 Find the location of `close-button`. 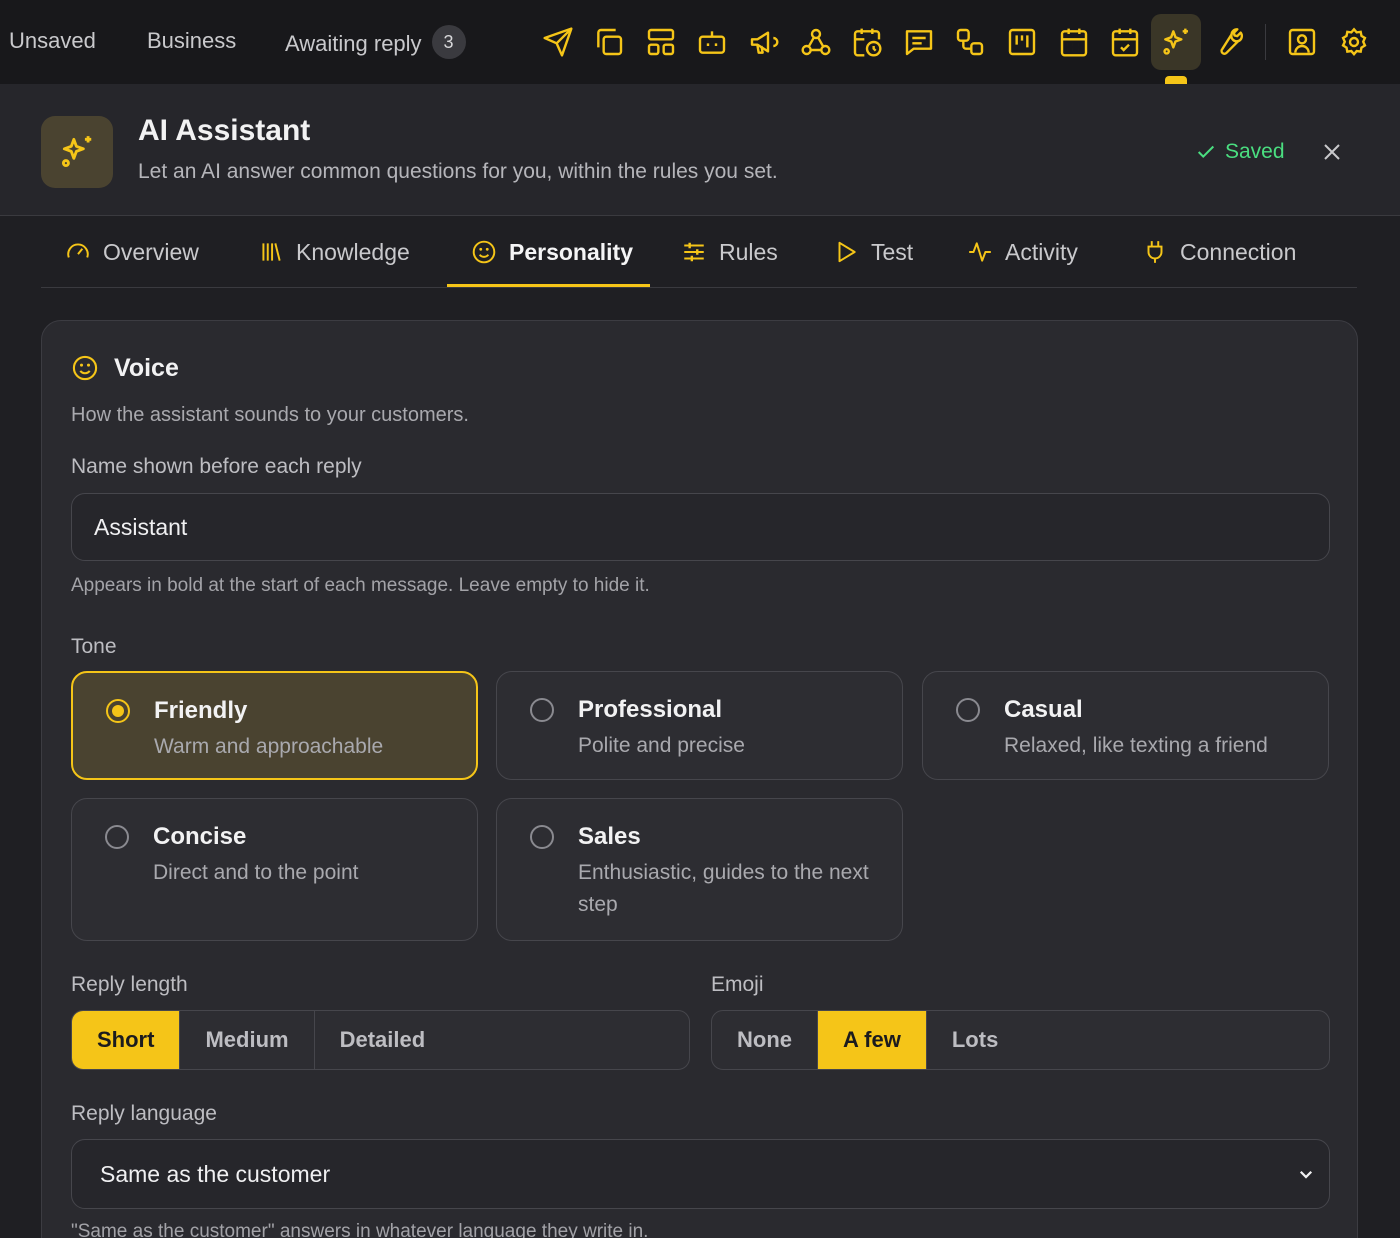

close-button is located at coordinates (1332, 152).